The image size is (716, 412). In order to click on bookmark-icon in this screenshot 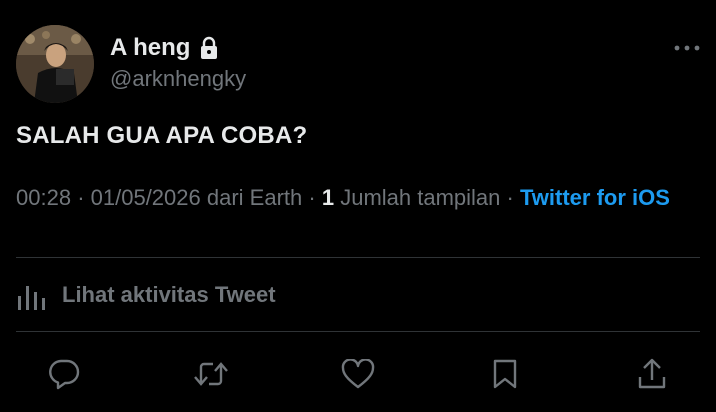, I will do `click(505, 374)`.